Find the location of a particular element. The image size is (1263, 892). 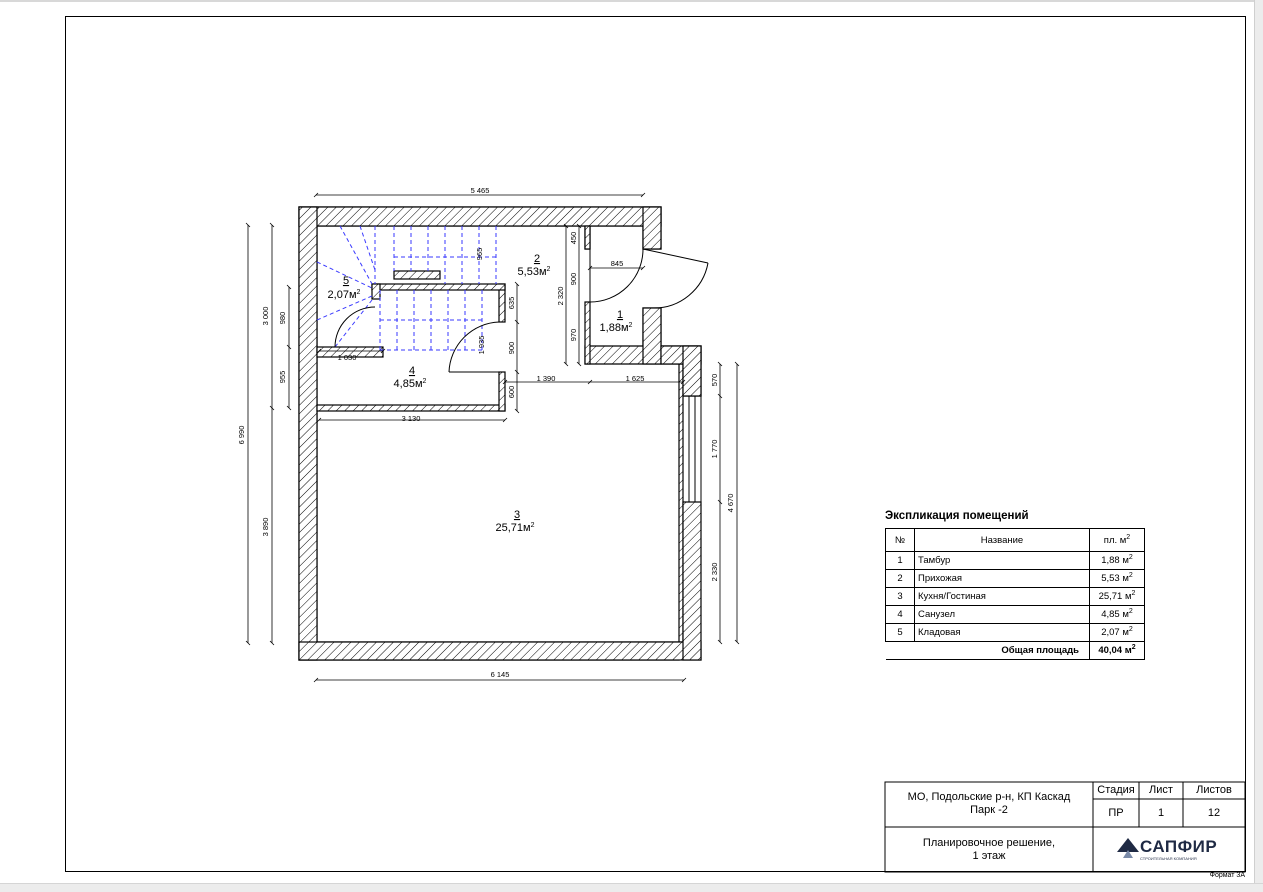

svg-text: 3 890 is located at coordinates (265, 527).